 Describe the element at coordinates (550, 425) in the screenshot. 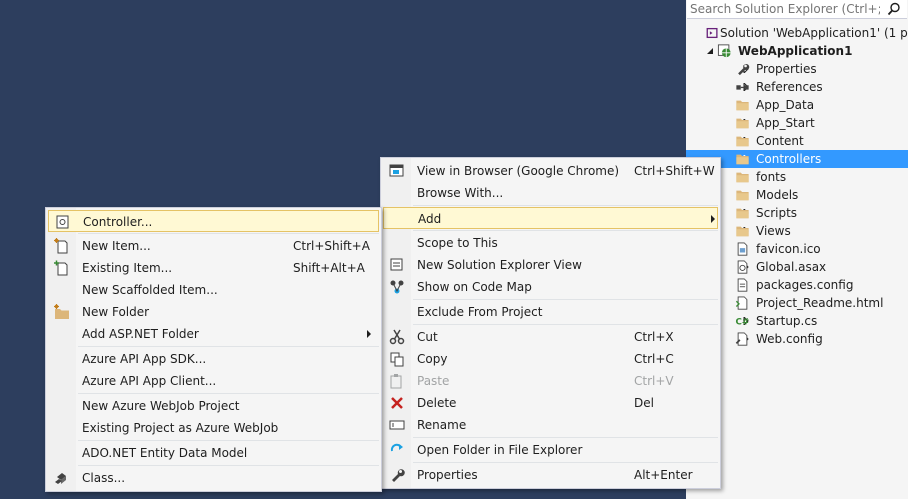

I see `menu-item-rename: Rename` at that location.